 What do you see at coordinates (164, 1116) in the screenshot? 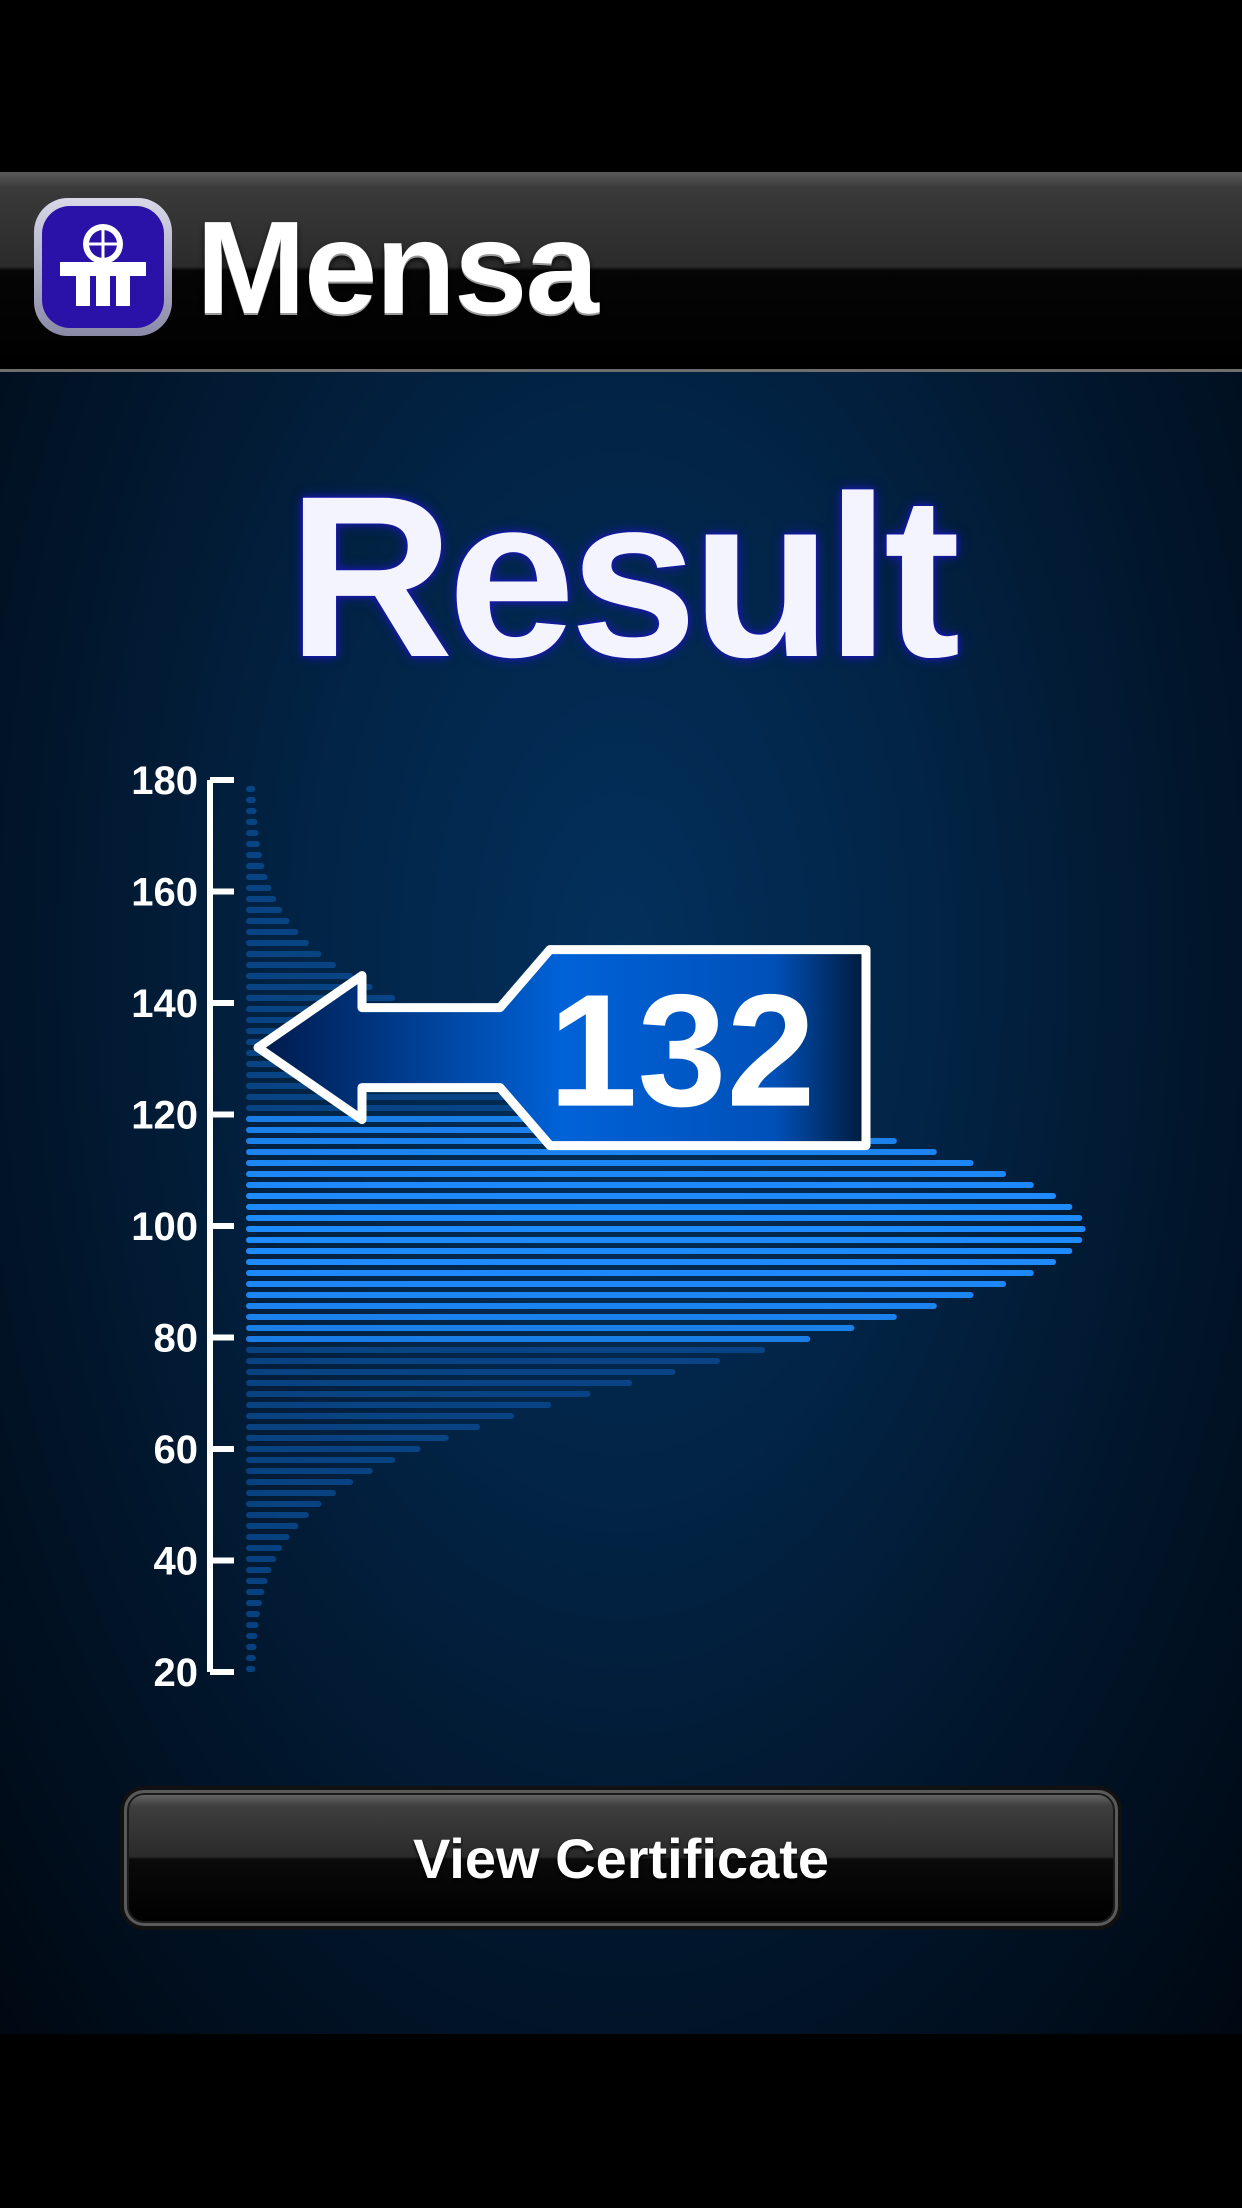
I see `y-tick-label: 120` at bounding box center [164, 1116].